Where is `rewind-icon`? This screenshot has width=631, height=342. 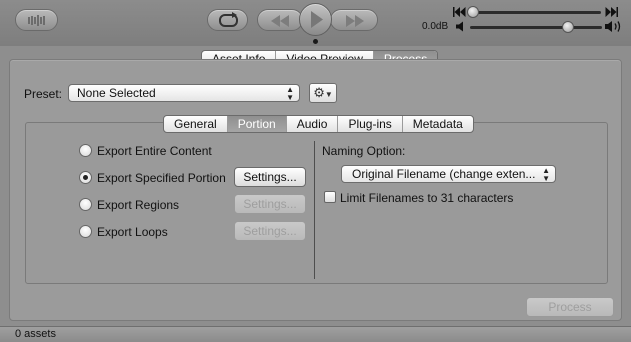 rewind-icon is located at coordinates (280, 21).